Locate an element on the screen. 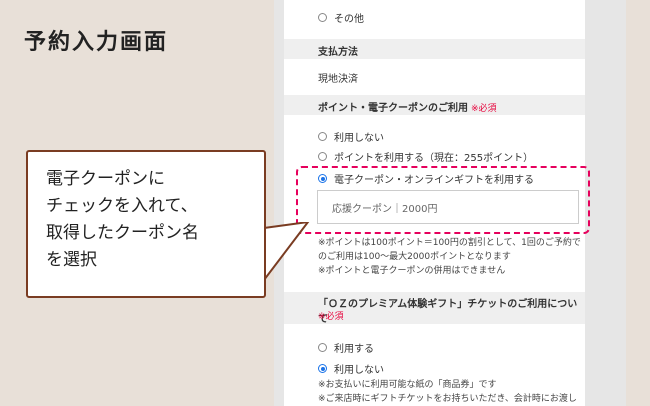 Image resolution: width=650 pixels, height=406 pixels. instruction-callout: 電子クーポンに チェックを入れて、 取得したクーポン名 を選択 is located at coordinates (146, 224).